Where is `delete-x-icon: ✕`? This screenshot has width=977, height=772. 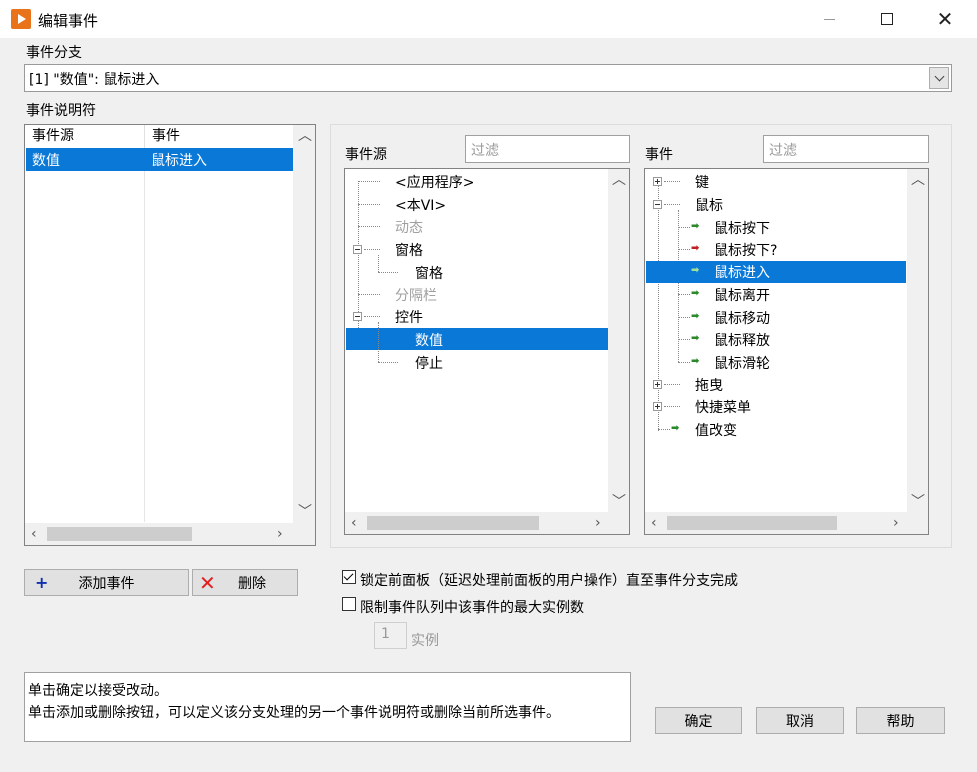 delete-x-icon: ✕ is located at coordinates (207, 583).